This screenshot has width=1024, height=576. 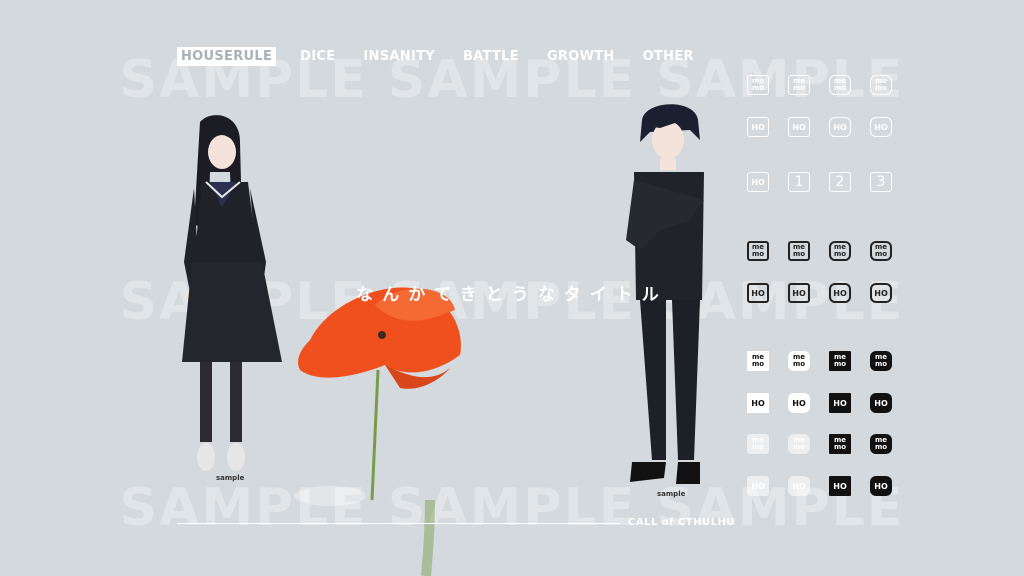 What do you see at coordinates (491, 56) in the screenshot?
I see `nav-battle: BATTLE` at bounding box center [491, 56].